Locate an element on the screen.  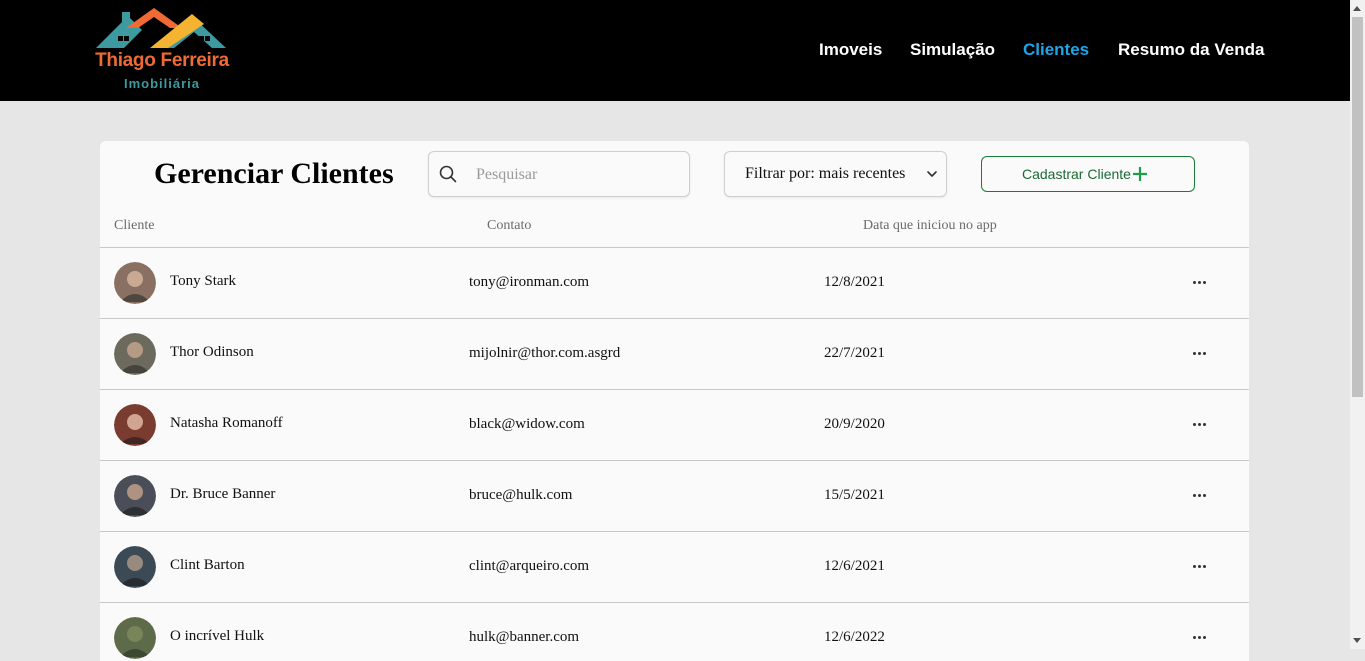
add-client-label: Cadastrar Cliente is located at coordinates (1076, 174).